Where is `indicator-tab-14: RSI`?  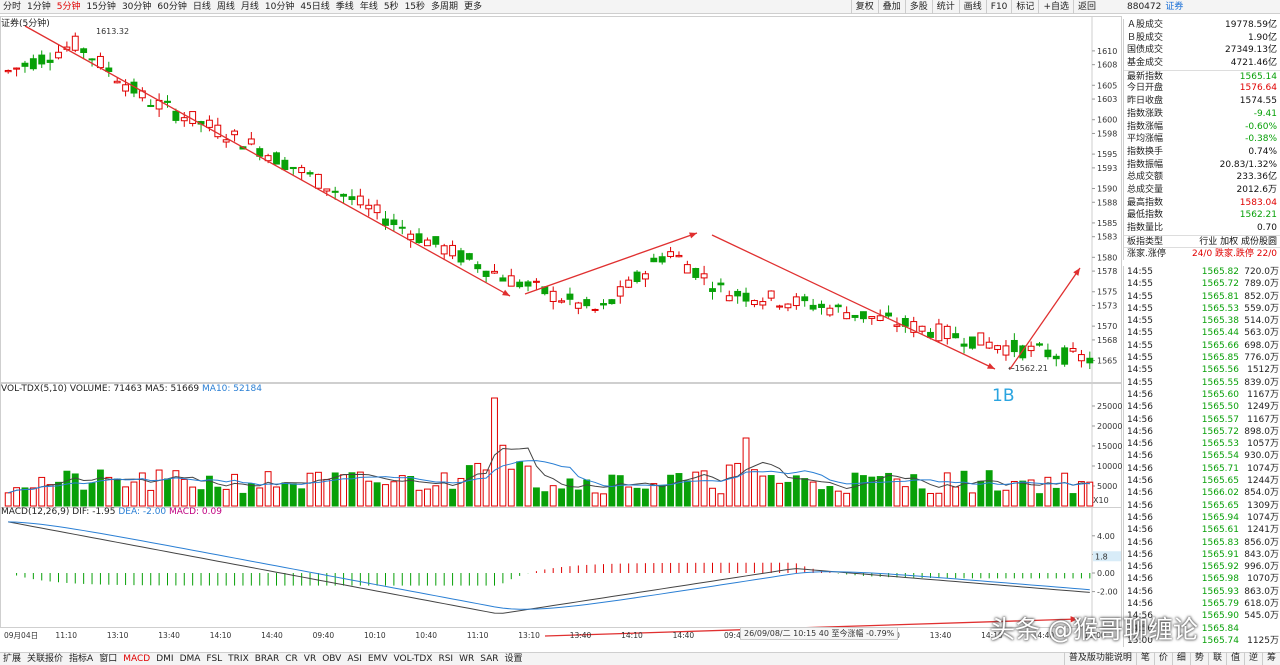 indicator-tab-14: RSI is located at coordinates (445, 659).